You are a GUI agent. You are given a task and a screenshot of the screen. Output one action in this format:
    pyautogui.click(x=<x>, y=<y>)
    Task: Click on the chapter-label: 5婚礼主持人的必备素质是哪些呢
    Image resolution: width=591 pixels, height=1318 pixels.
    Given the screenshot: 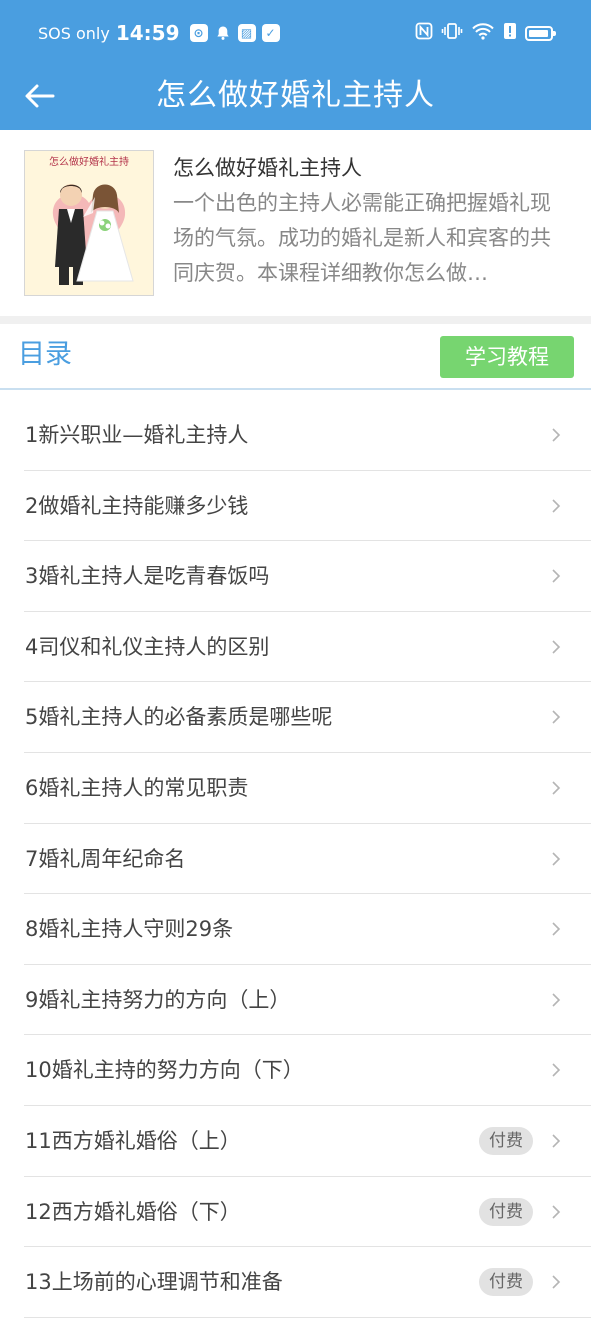 What is the action you would take?
    pyautogui.click(x=179, y=717)
    